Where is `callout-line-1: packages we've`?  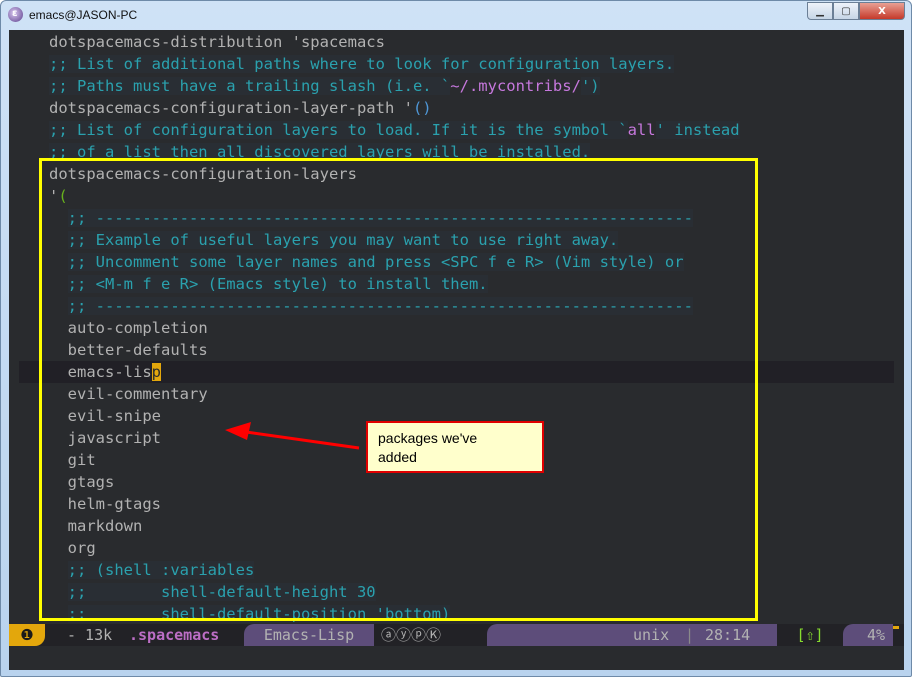
callout-line-1: packages we've is located at coordinates (428, 438).